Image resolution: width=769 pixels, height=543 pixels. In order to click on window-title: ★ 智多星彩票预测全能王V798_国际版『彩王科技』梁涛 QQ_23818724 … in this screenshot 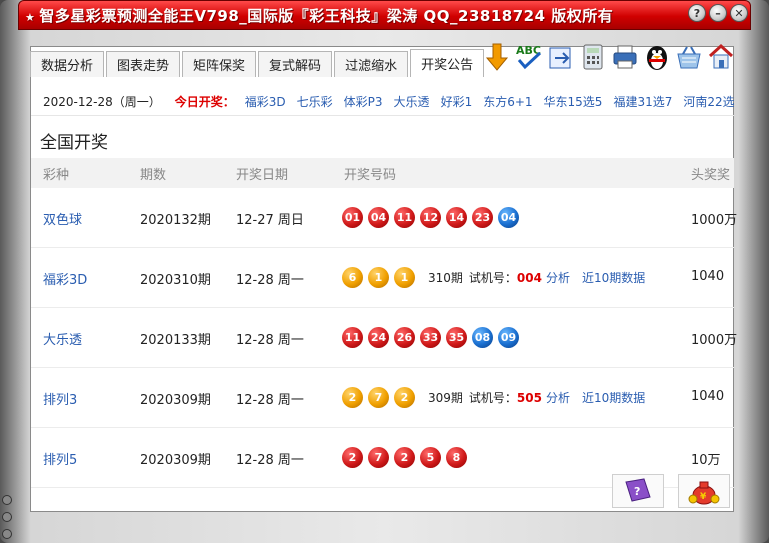, I will do `click(319, 15)`.